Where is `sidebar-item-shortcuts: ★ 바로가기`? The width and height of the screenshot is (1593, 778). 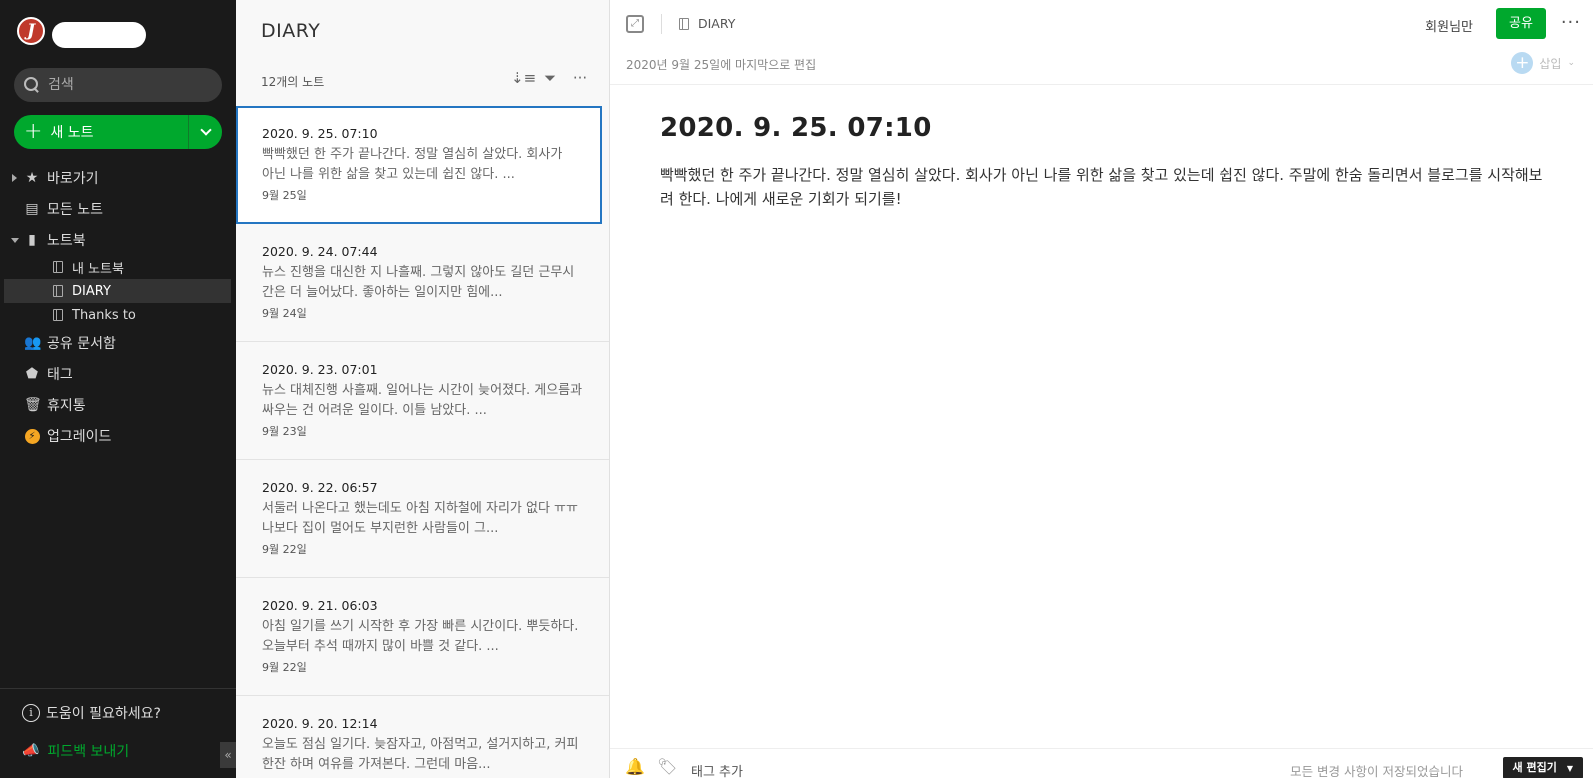
sidebar-item-shortcuts: ★ 바로가기 is located at coordinates (118, 177).